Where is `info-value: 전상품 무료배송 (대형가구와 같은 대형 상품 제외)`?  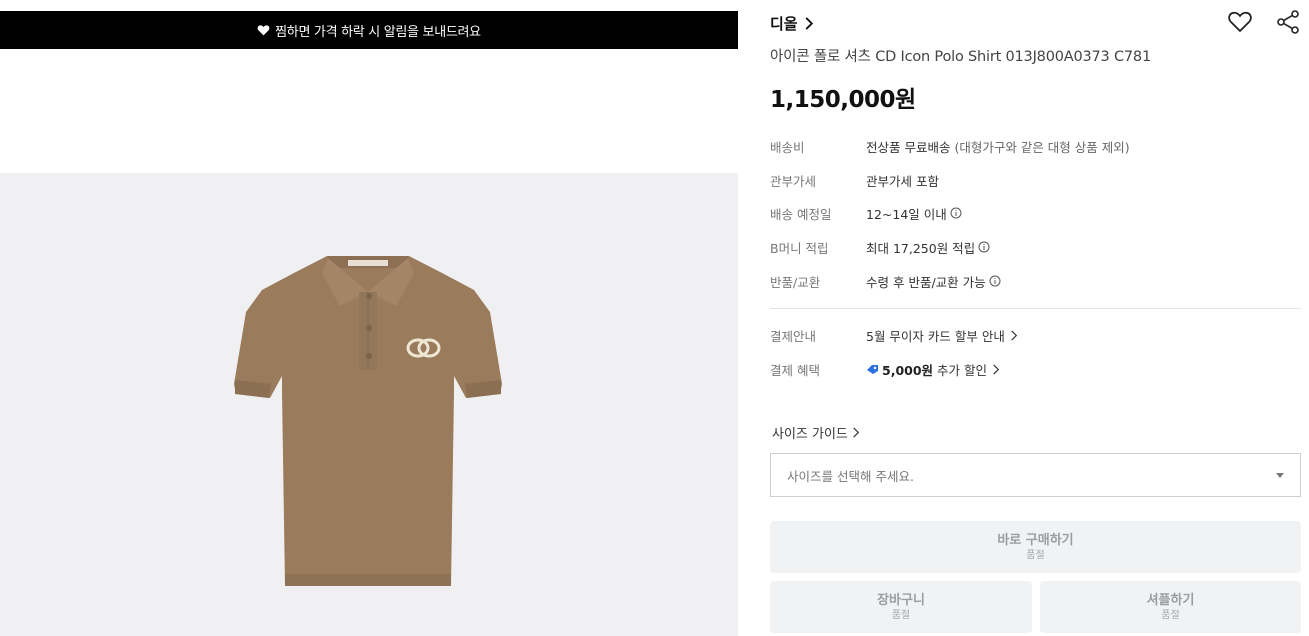
info-value: 전상품 무료배송 (대형가구와 같은 대형 상품 제외) is located at coordinates (998, 146).